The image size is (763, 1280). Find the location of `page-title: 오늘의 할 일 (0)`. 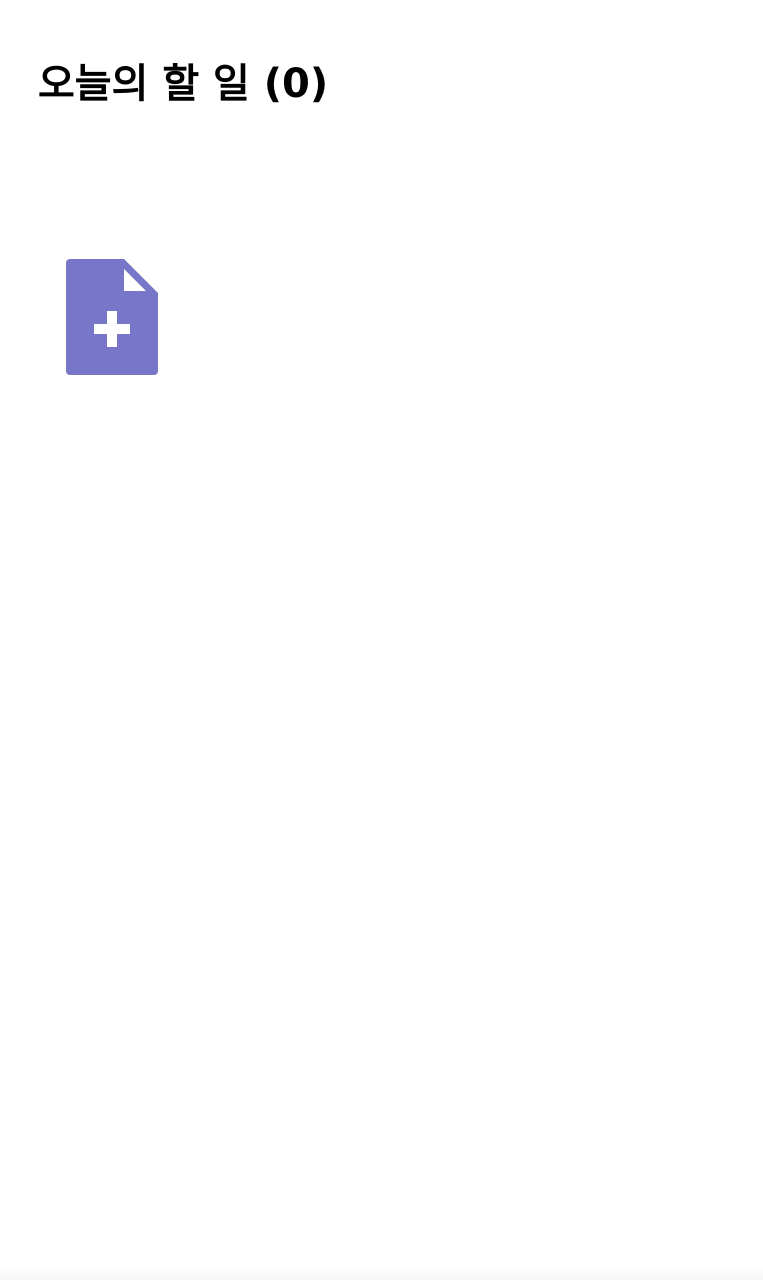

page-title: 오늘의 할 일 (0) is located at coordinates (183, 84).